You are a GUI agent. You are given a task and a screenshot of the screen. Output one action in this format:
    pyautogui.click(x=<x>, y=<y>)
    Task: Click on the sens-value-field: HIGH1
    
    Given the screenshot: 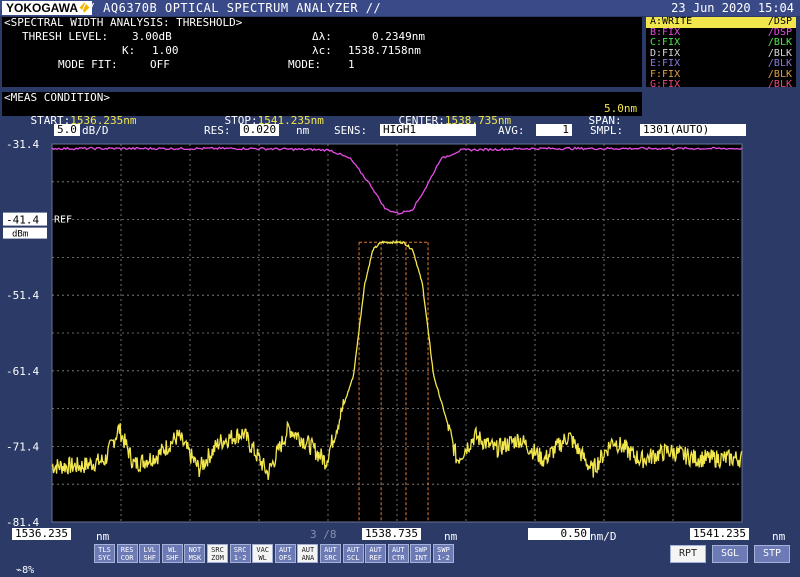 What is the action you would take?
    pyautogui.click(x=428, y=130)
    